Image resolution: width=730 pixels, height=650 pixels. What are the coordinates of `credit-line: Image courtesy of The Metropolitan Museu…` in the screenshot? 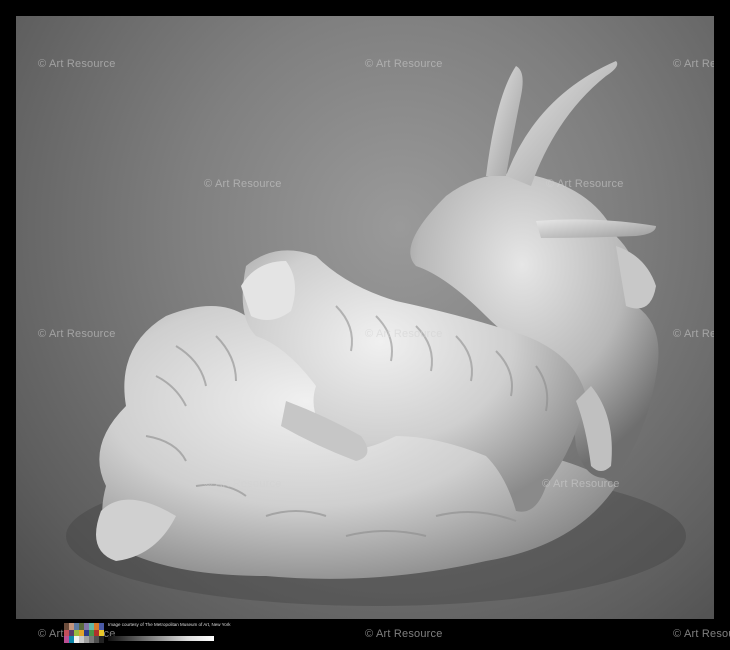 It's located at (169, 624).